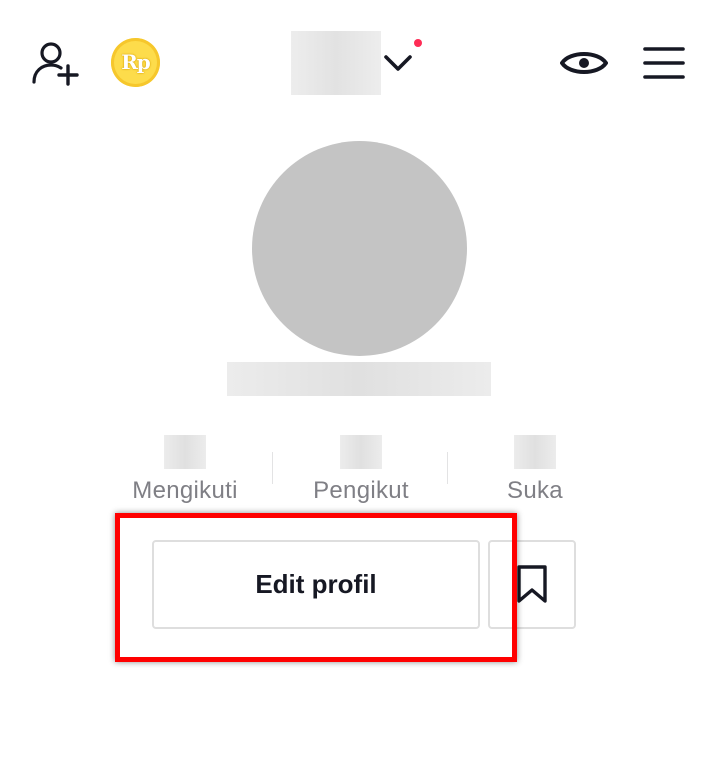  What do you see at coordinates (185, 470) in the screenshot?
I see `stat-following: Mengikuti` at bounding box center [185, 470].